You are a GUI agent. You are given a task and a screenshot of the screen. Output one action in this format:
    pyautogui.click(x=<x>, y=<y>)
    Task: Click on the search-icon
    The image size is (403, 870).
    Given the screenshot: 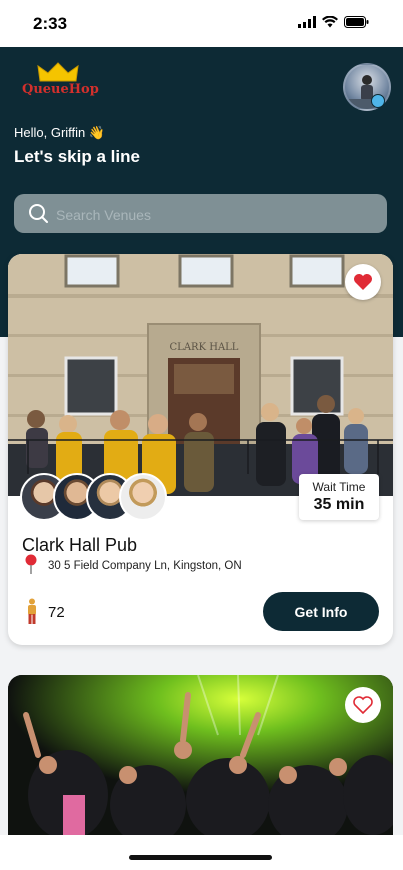 What is the action you would take?
    pyautogui.click(x=38, y=213)
    